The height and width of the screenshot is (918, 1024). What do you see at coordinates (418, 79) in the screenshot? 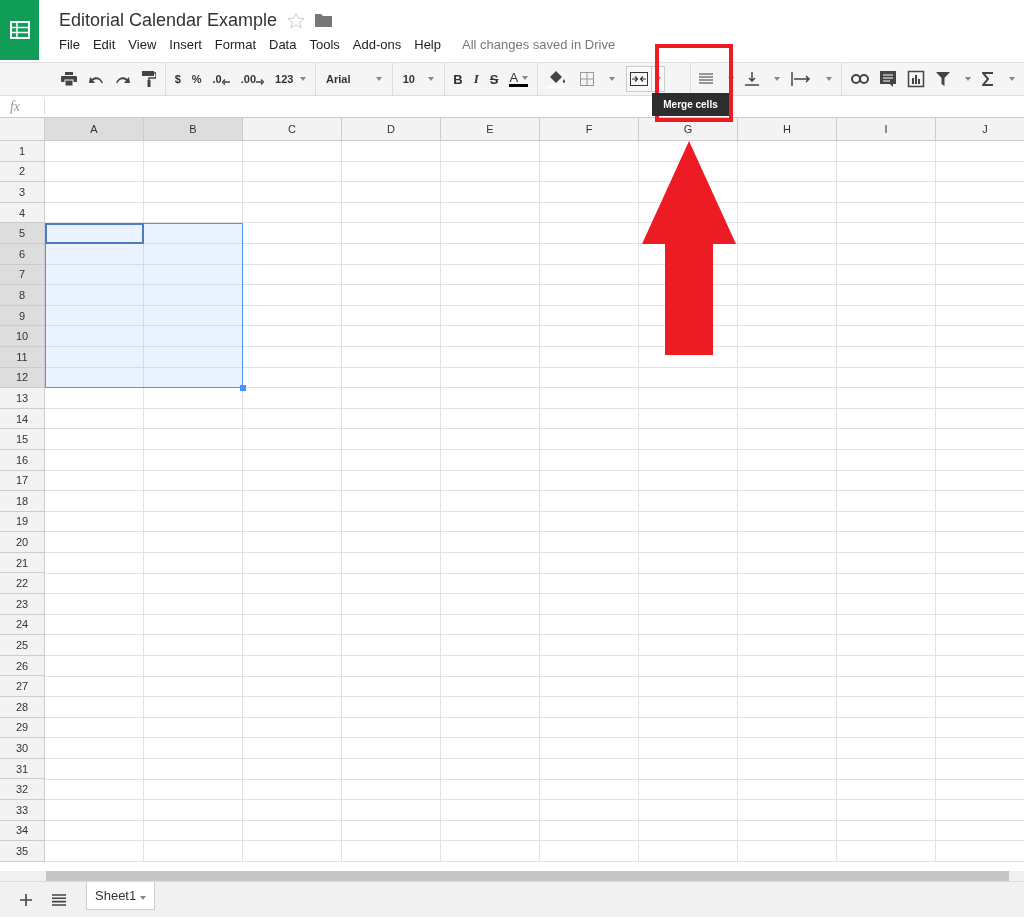
I see `font-size-dropdown: 10` at bounding box center [418, 79].